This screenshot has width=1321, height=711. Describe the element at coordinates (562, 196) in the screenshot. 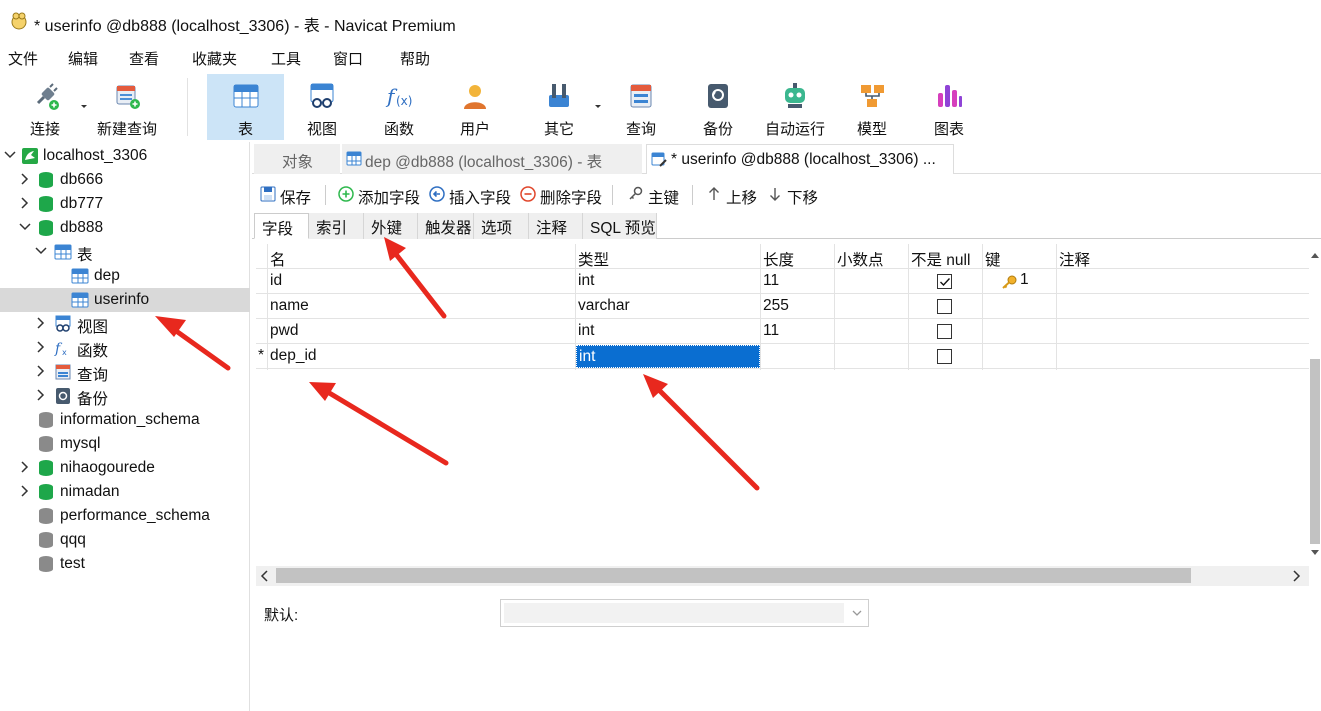

I see `delete-field-button: 删除字段` at that location.